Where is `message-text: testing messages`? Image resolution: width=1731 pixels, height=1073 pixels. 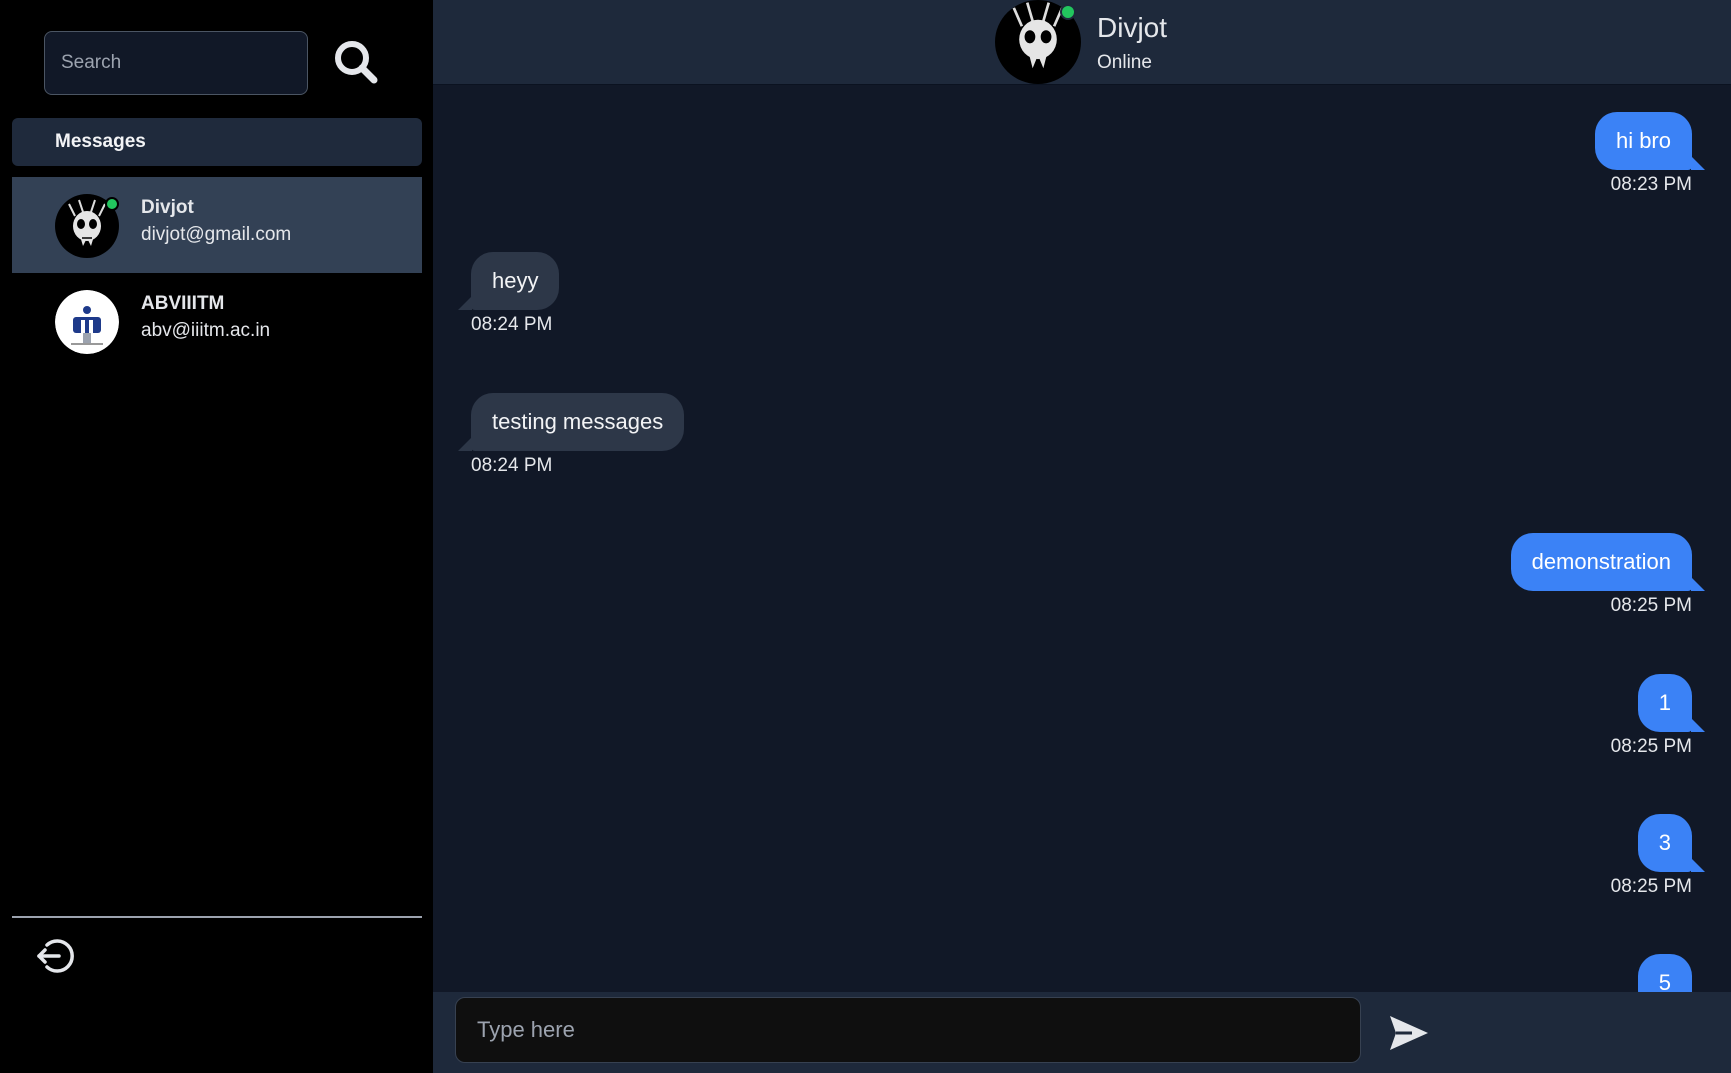 message-text: testing messages is located at coordinates (578, 421).